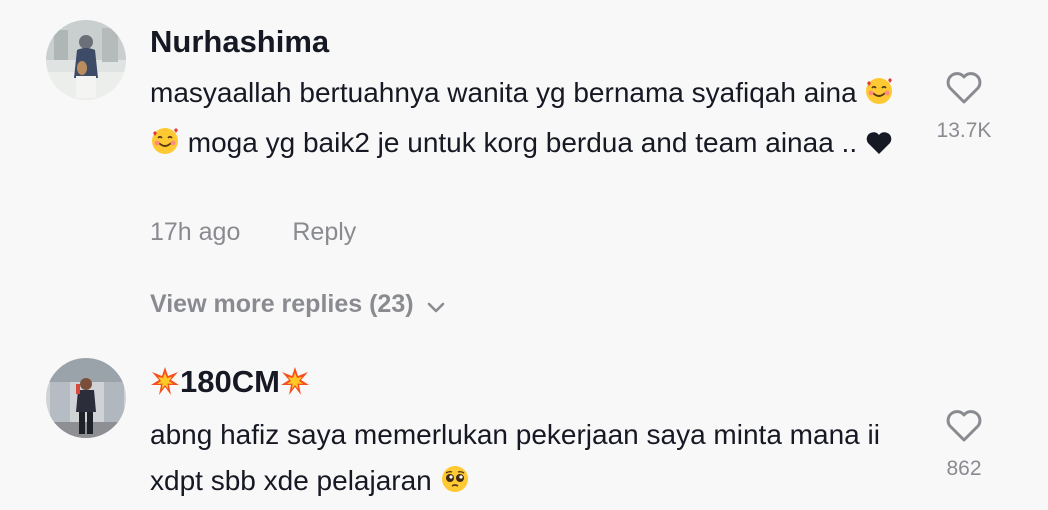  Describe the element at coordinates (964, 468) in the screenshot. I see `like-count: 862` at that location.